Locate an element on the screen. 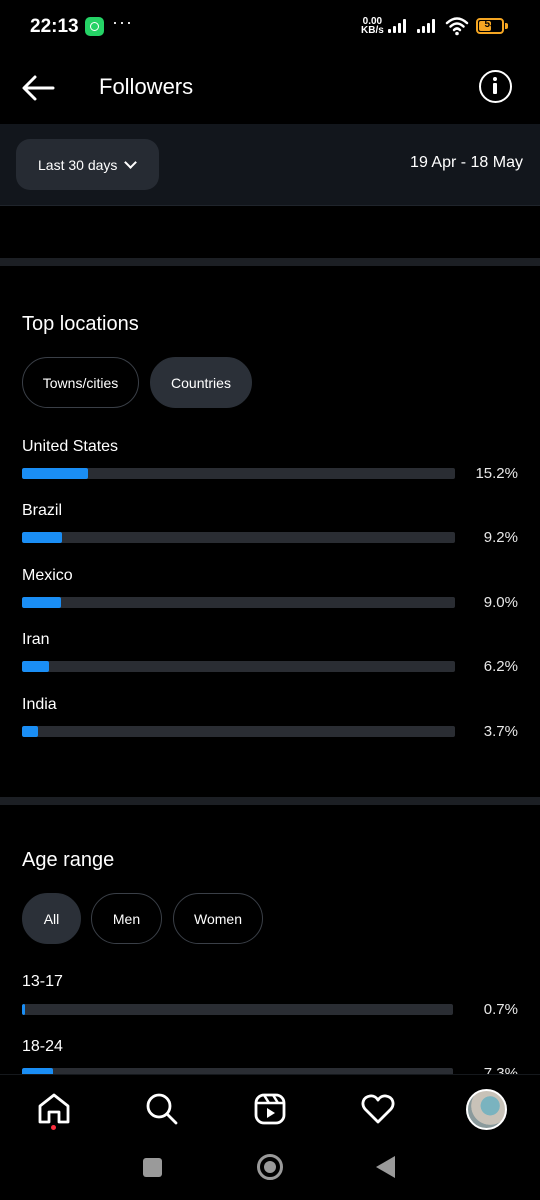 This screenshot has width=540, height=1200. tab-towns-cities: Towns/cities is located at coordinates (80, 382).